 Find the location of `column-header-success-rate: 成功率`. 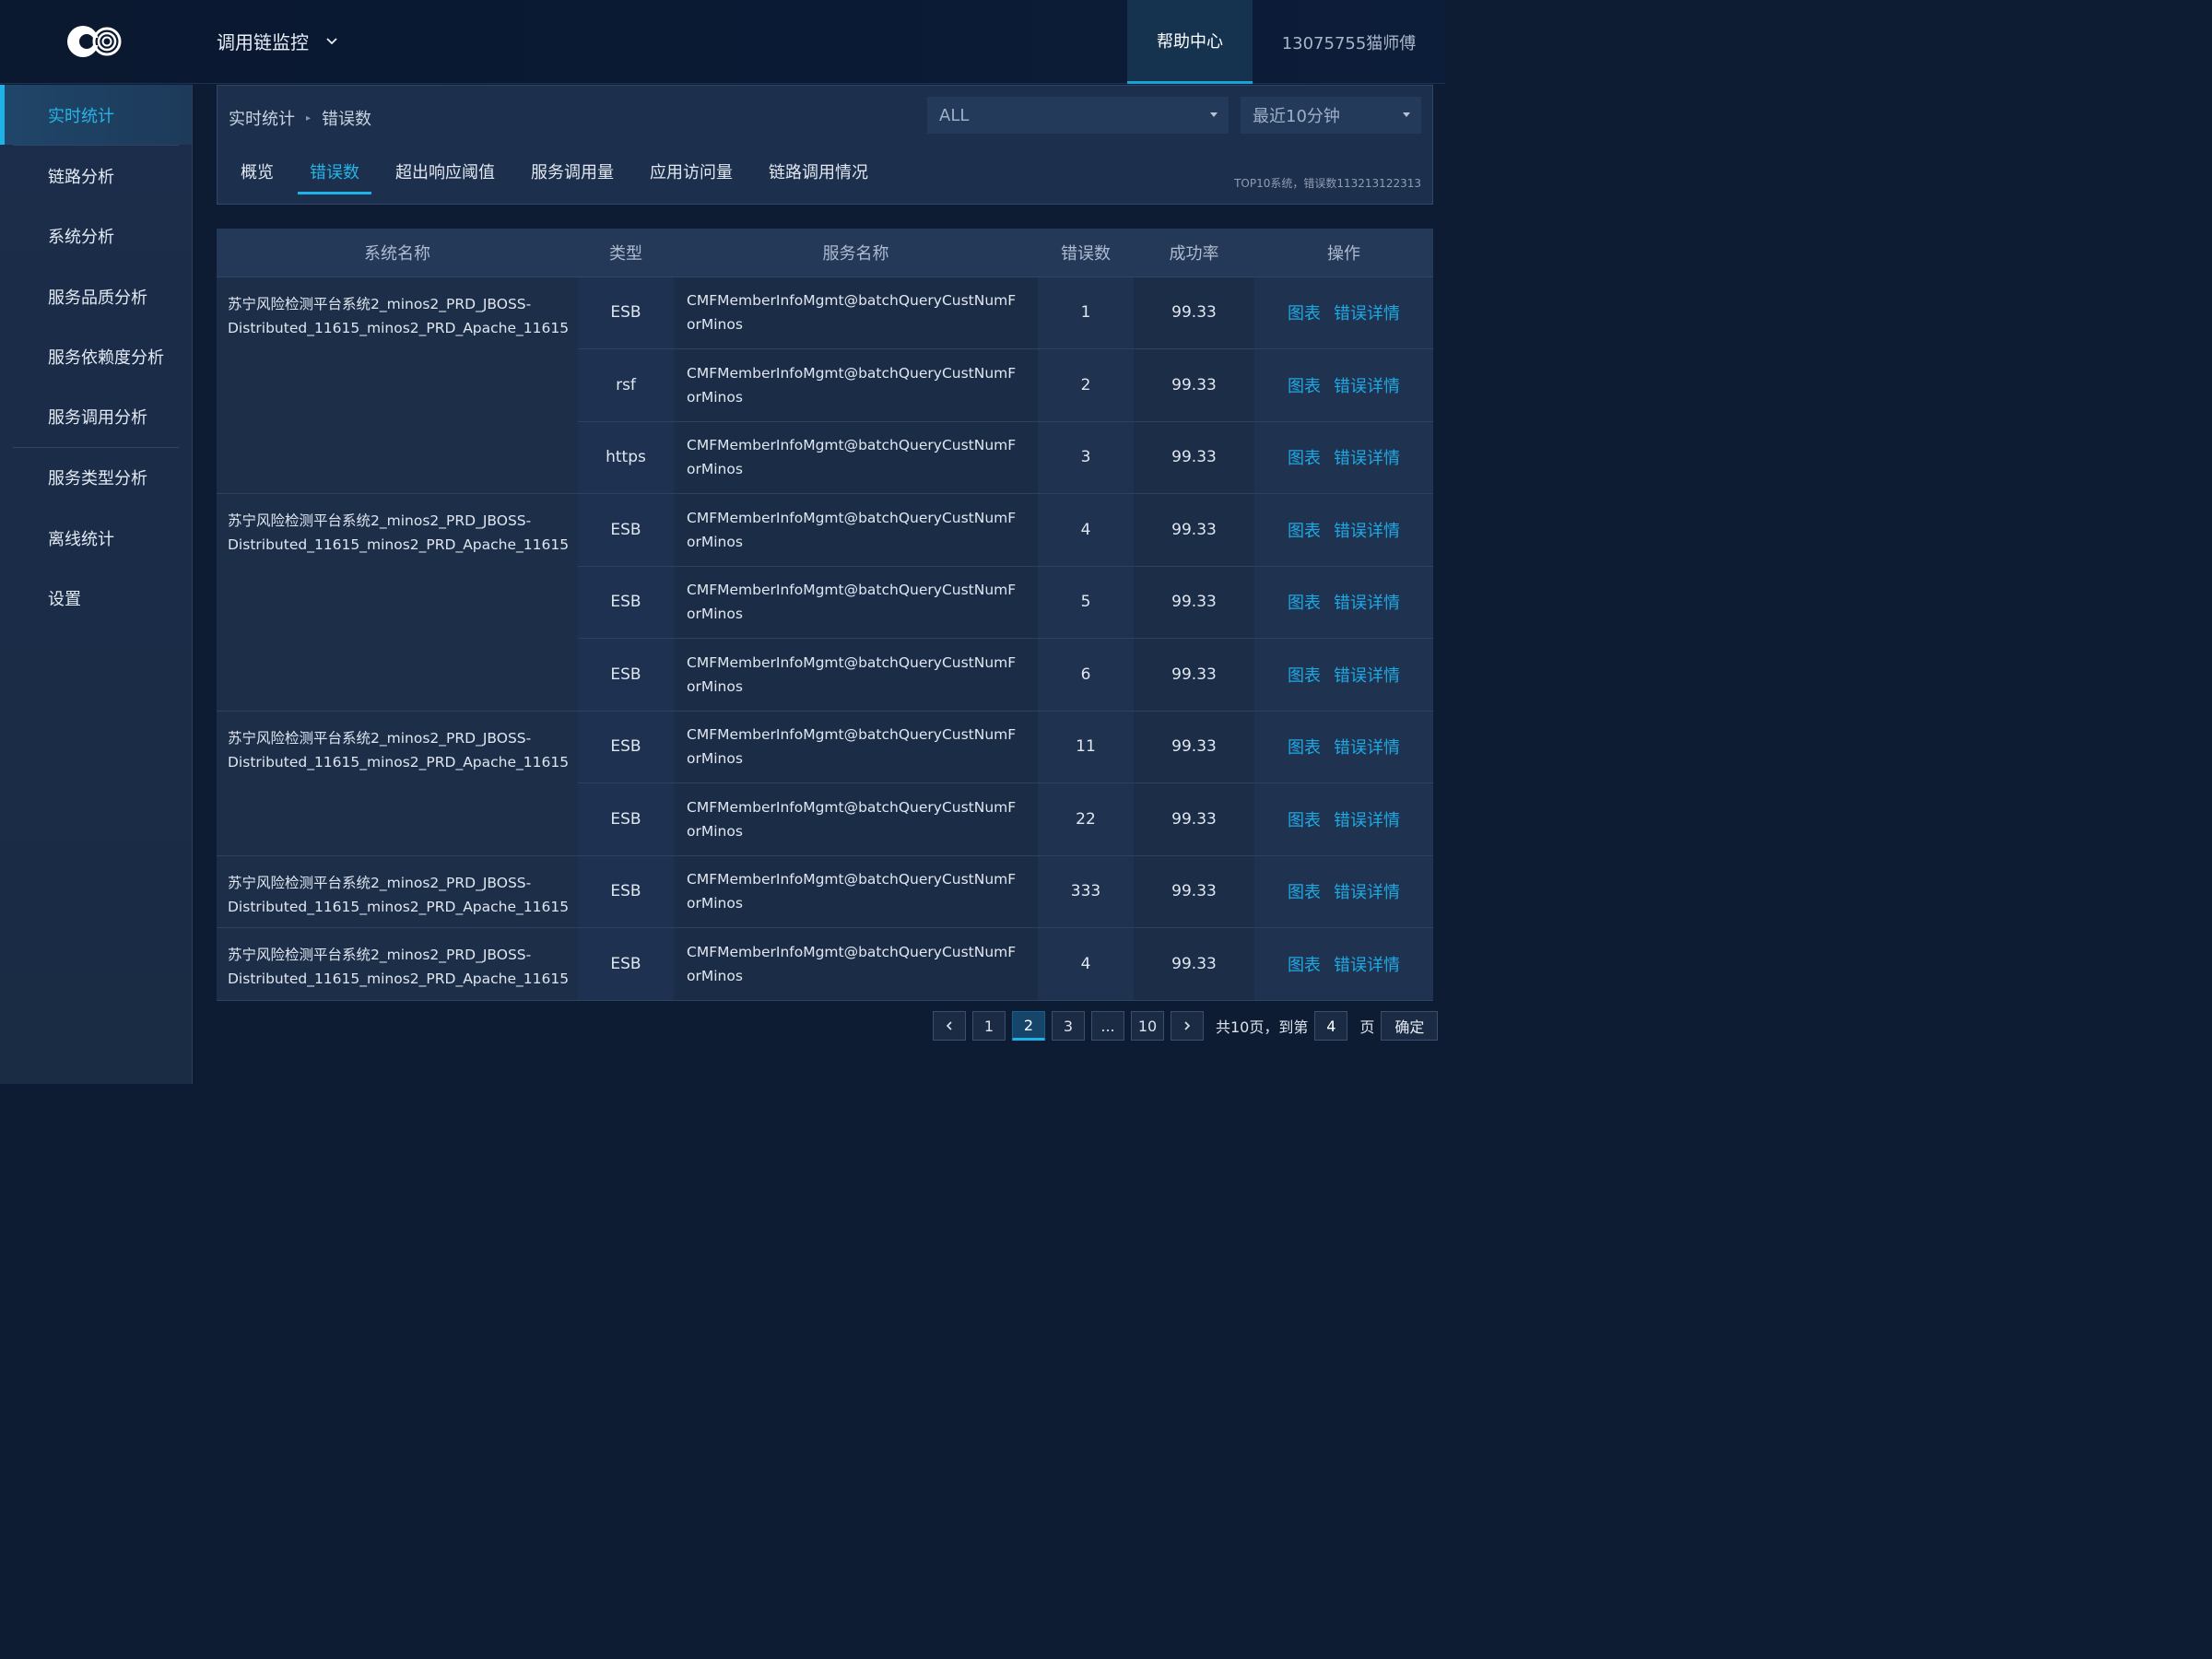

column-header-success-rate: 成功率 is located at coordinates (1194, 253).